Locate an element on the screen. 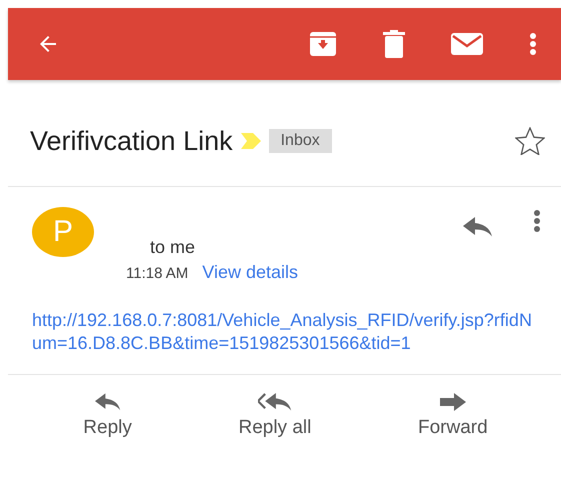  reply-all-button: Reply all is located at coordinates (275, 416).